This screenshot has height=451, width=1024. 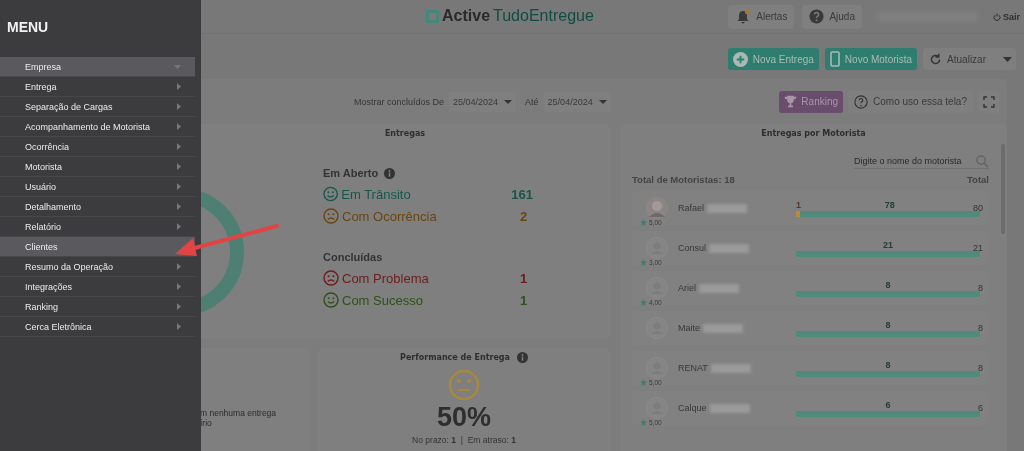 I want to click on card-title: Entregas, so click(x=405, y=133).